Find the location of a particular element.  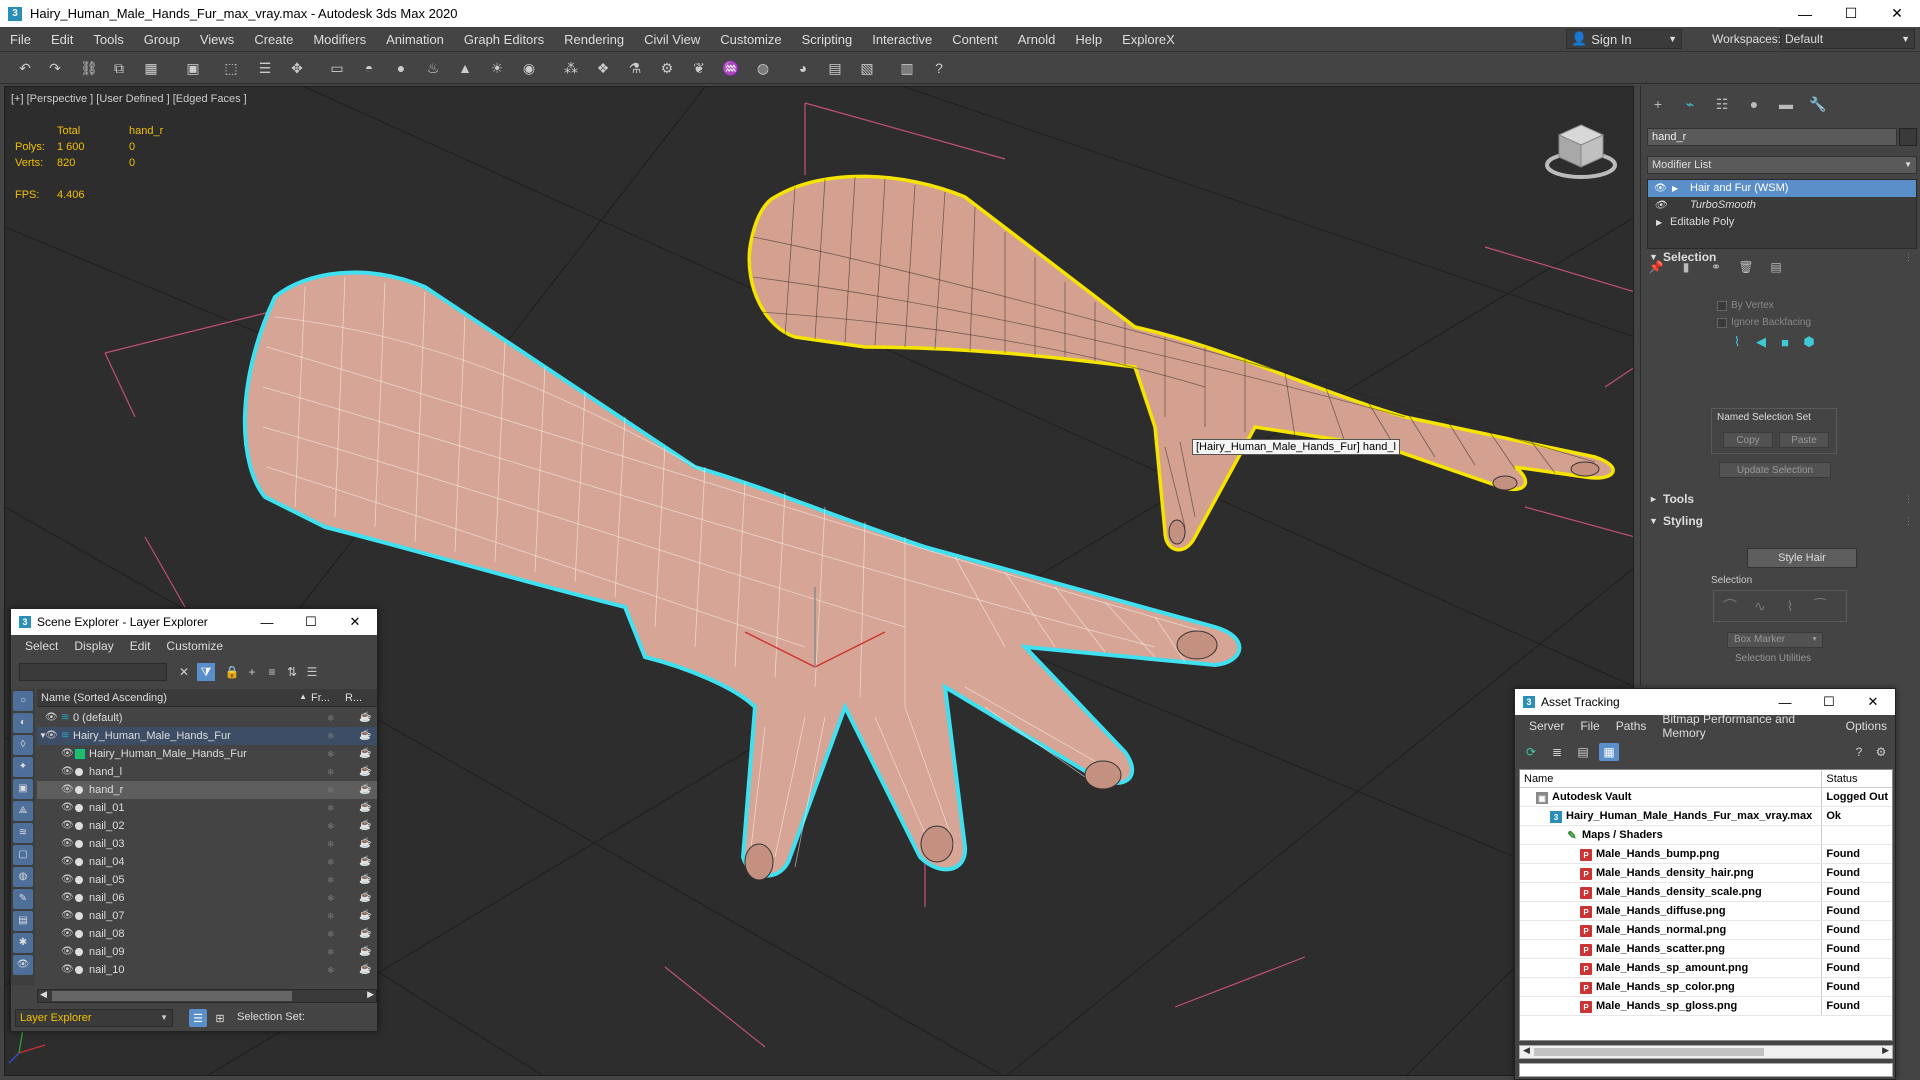

tree-row: 👁 nail_06 ❄ ☕ is located at coordinates (207, 898).